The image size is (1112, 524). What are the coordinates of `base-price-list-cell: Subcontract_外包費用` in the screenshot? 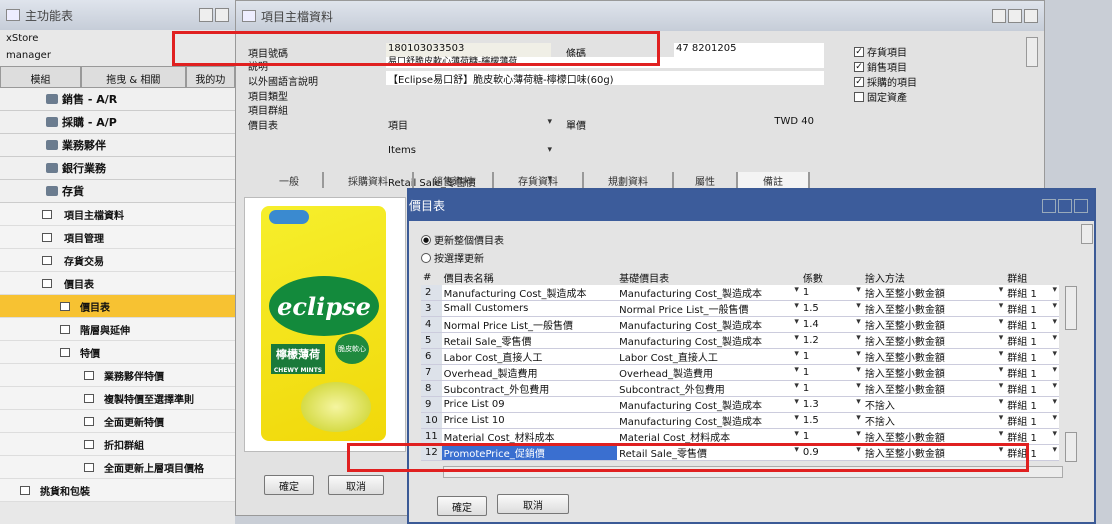 It's located at (709, 388).